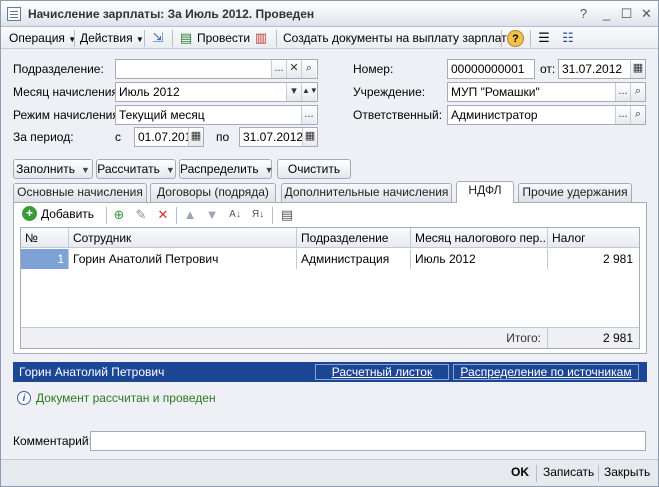 The width and height of the screenshot is (659, 487). I want to click on row-subdivision: Администрация, so click(354, 259).